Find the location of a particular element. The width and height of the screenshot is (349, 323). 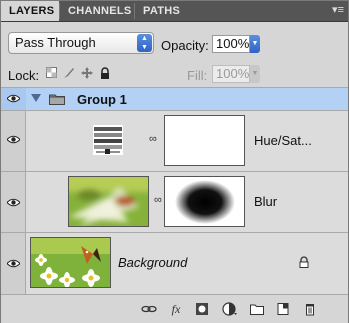

tab-bar: LAYERS CHANNELS PATHS ▾≡ is located at coordinates (174, 11).